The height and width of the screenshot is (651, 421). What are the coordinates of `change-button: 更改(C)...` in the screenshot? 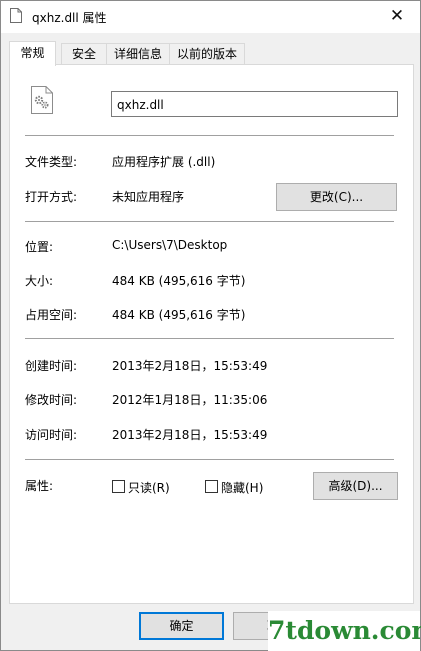 It's located at (336, 197).